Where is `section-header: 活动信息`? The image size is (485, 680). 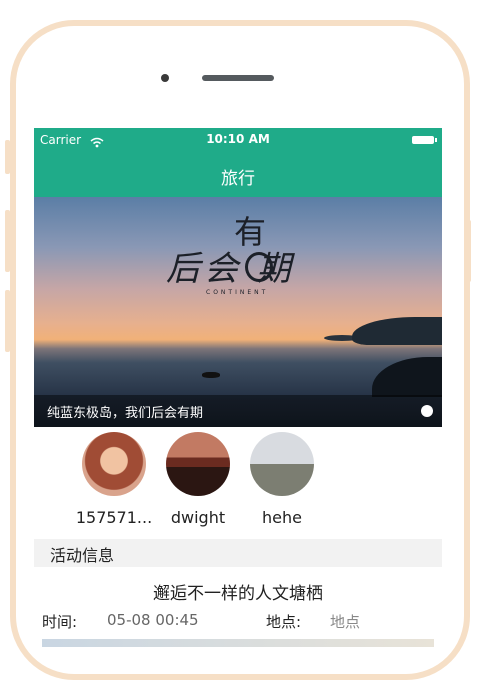
section-header: 活动信息 is located at coordinates (238, 553).